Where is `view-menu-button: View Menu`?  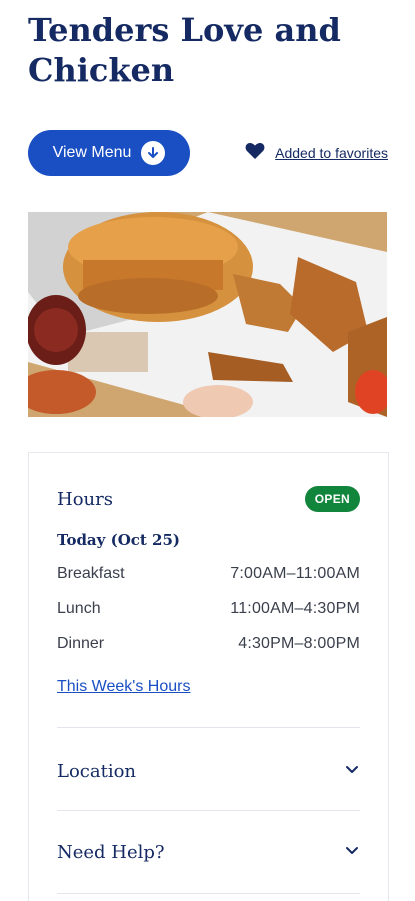
view-menu-button: View Menu is located at coordinates (109, 153).